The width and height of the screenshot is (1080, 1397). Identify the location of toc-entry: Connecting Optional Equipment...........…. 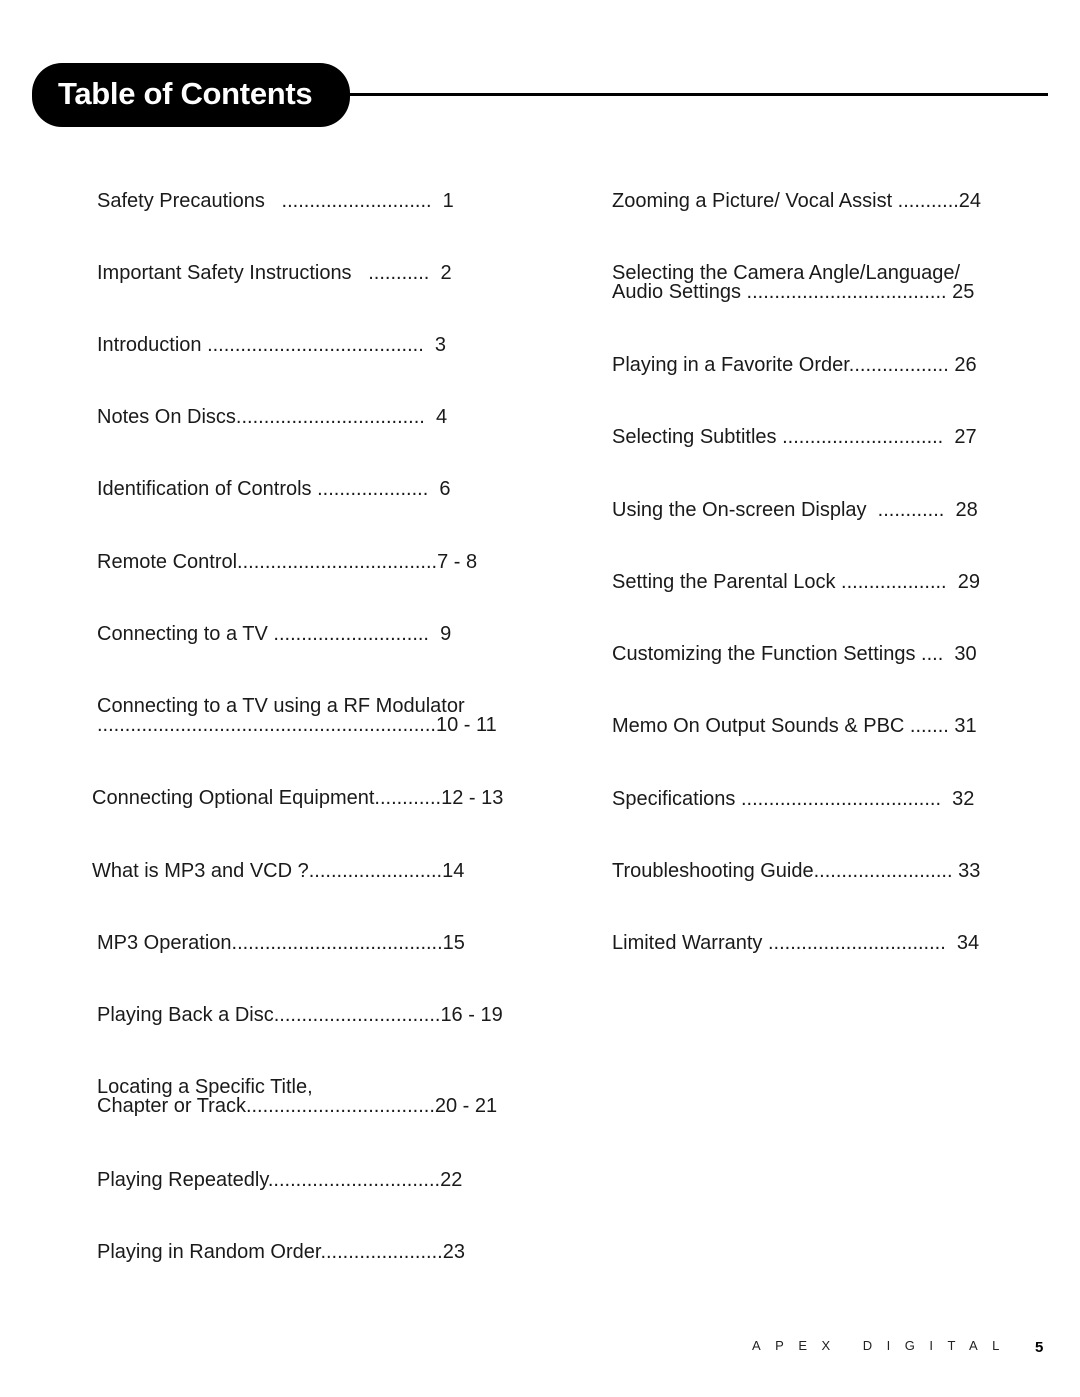
(298, 798).